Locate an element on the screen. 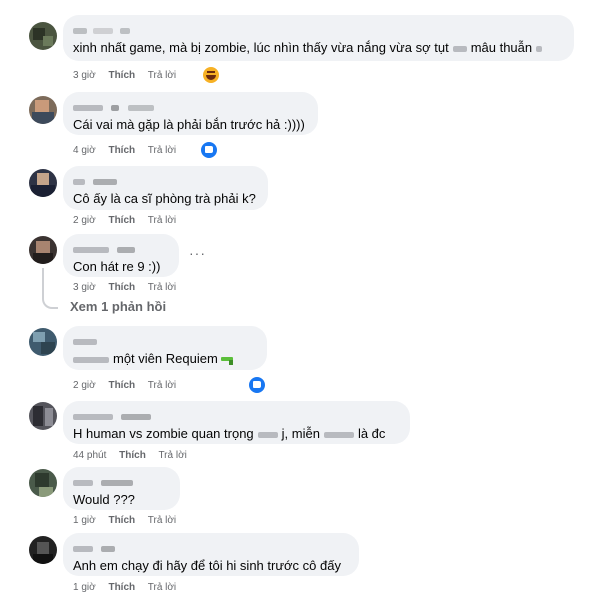 This screenshot has height=603, width=601. comment-bubble: Cô ấy là ca sĩ phòng trà phải k? is located at coordinates (165, 188).